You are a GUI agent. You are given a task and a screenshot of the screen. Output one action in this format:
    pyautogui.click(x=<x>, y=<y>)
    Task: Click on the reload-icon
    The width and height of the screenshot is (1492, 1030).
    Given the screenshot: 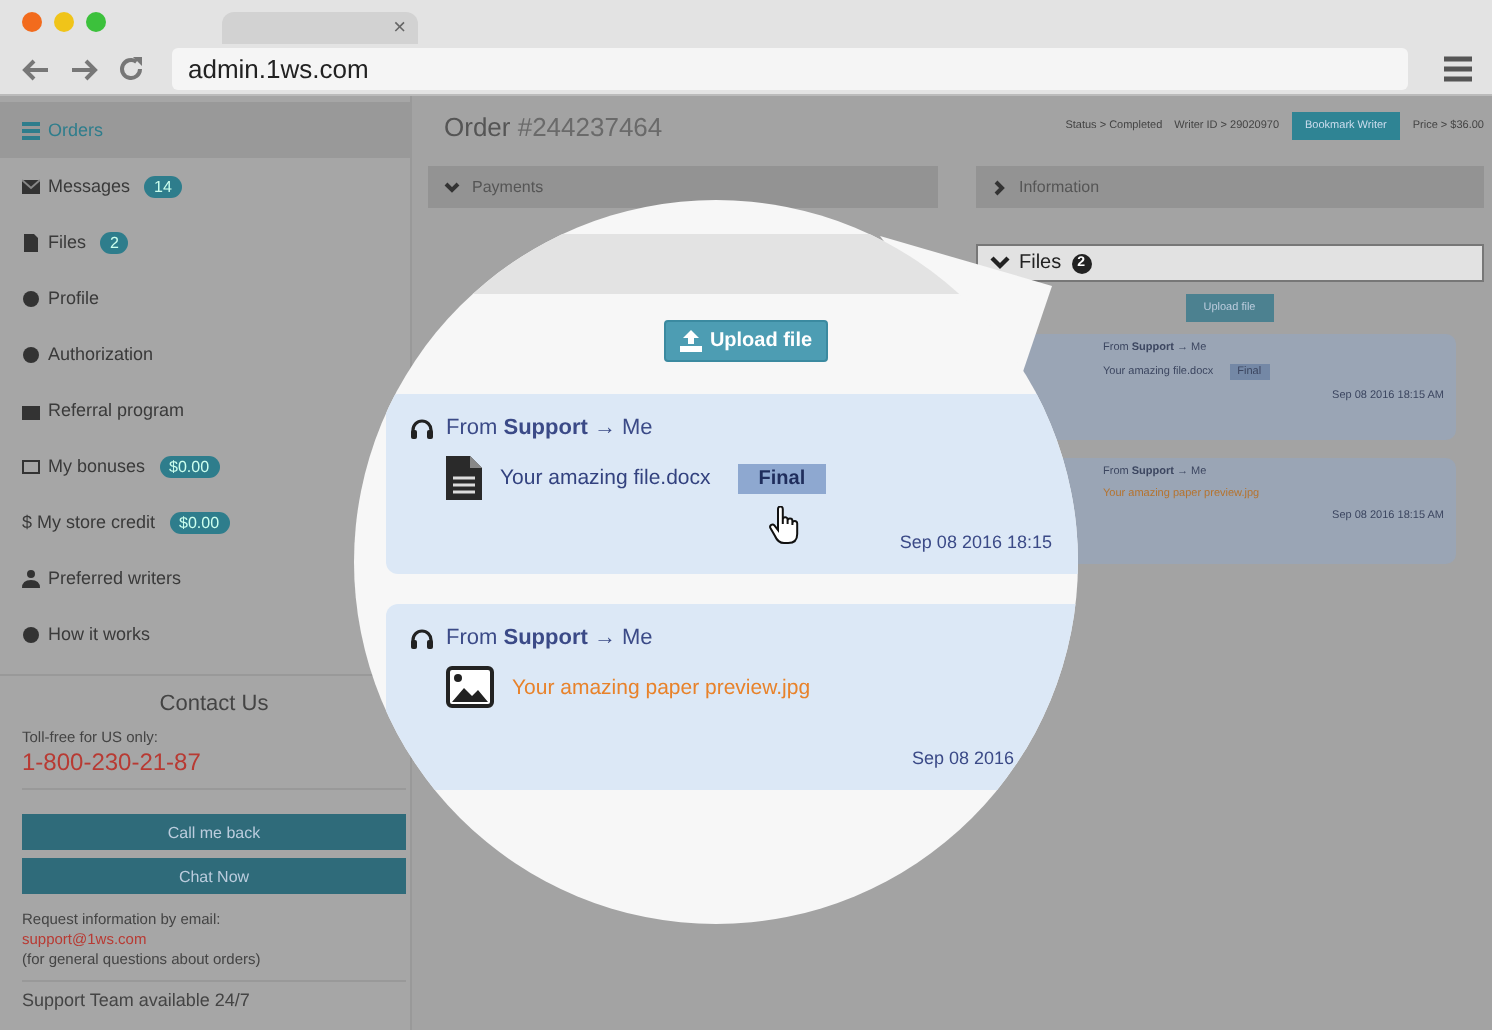 What is the action you would take?
    pyautogui.click(x=131, y=69)
    